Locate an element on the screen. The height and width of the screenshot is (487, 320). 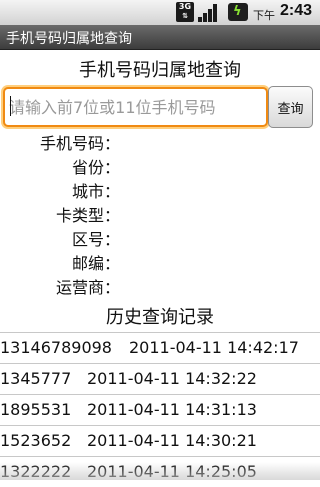
history-datetime: 2011-04-11 14:32:22 is located at coordinates (172, 378).